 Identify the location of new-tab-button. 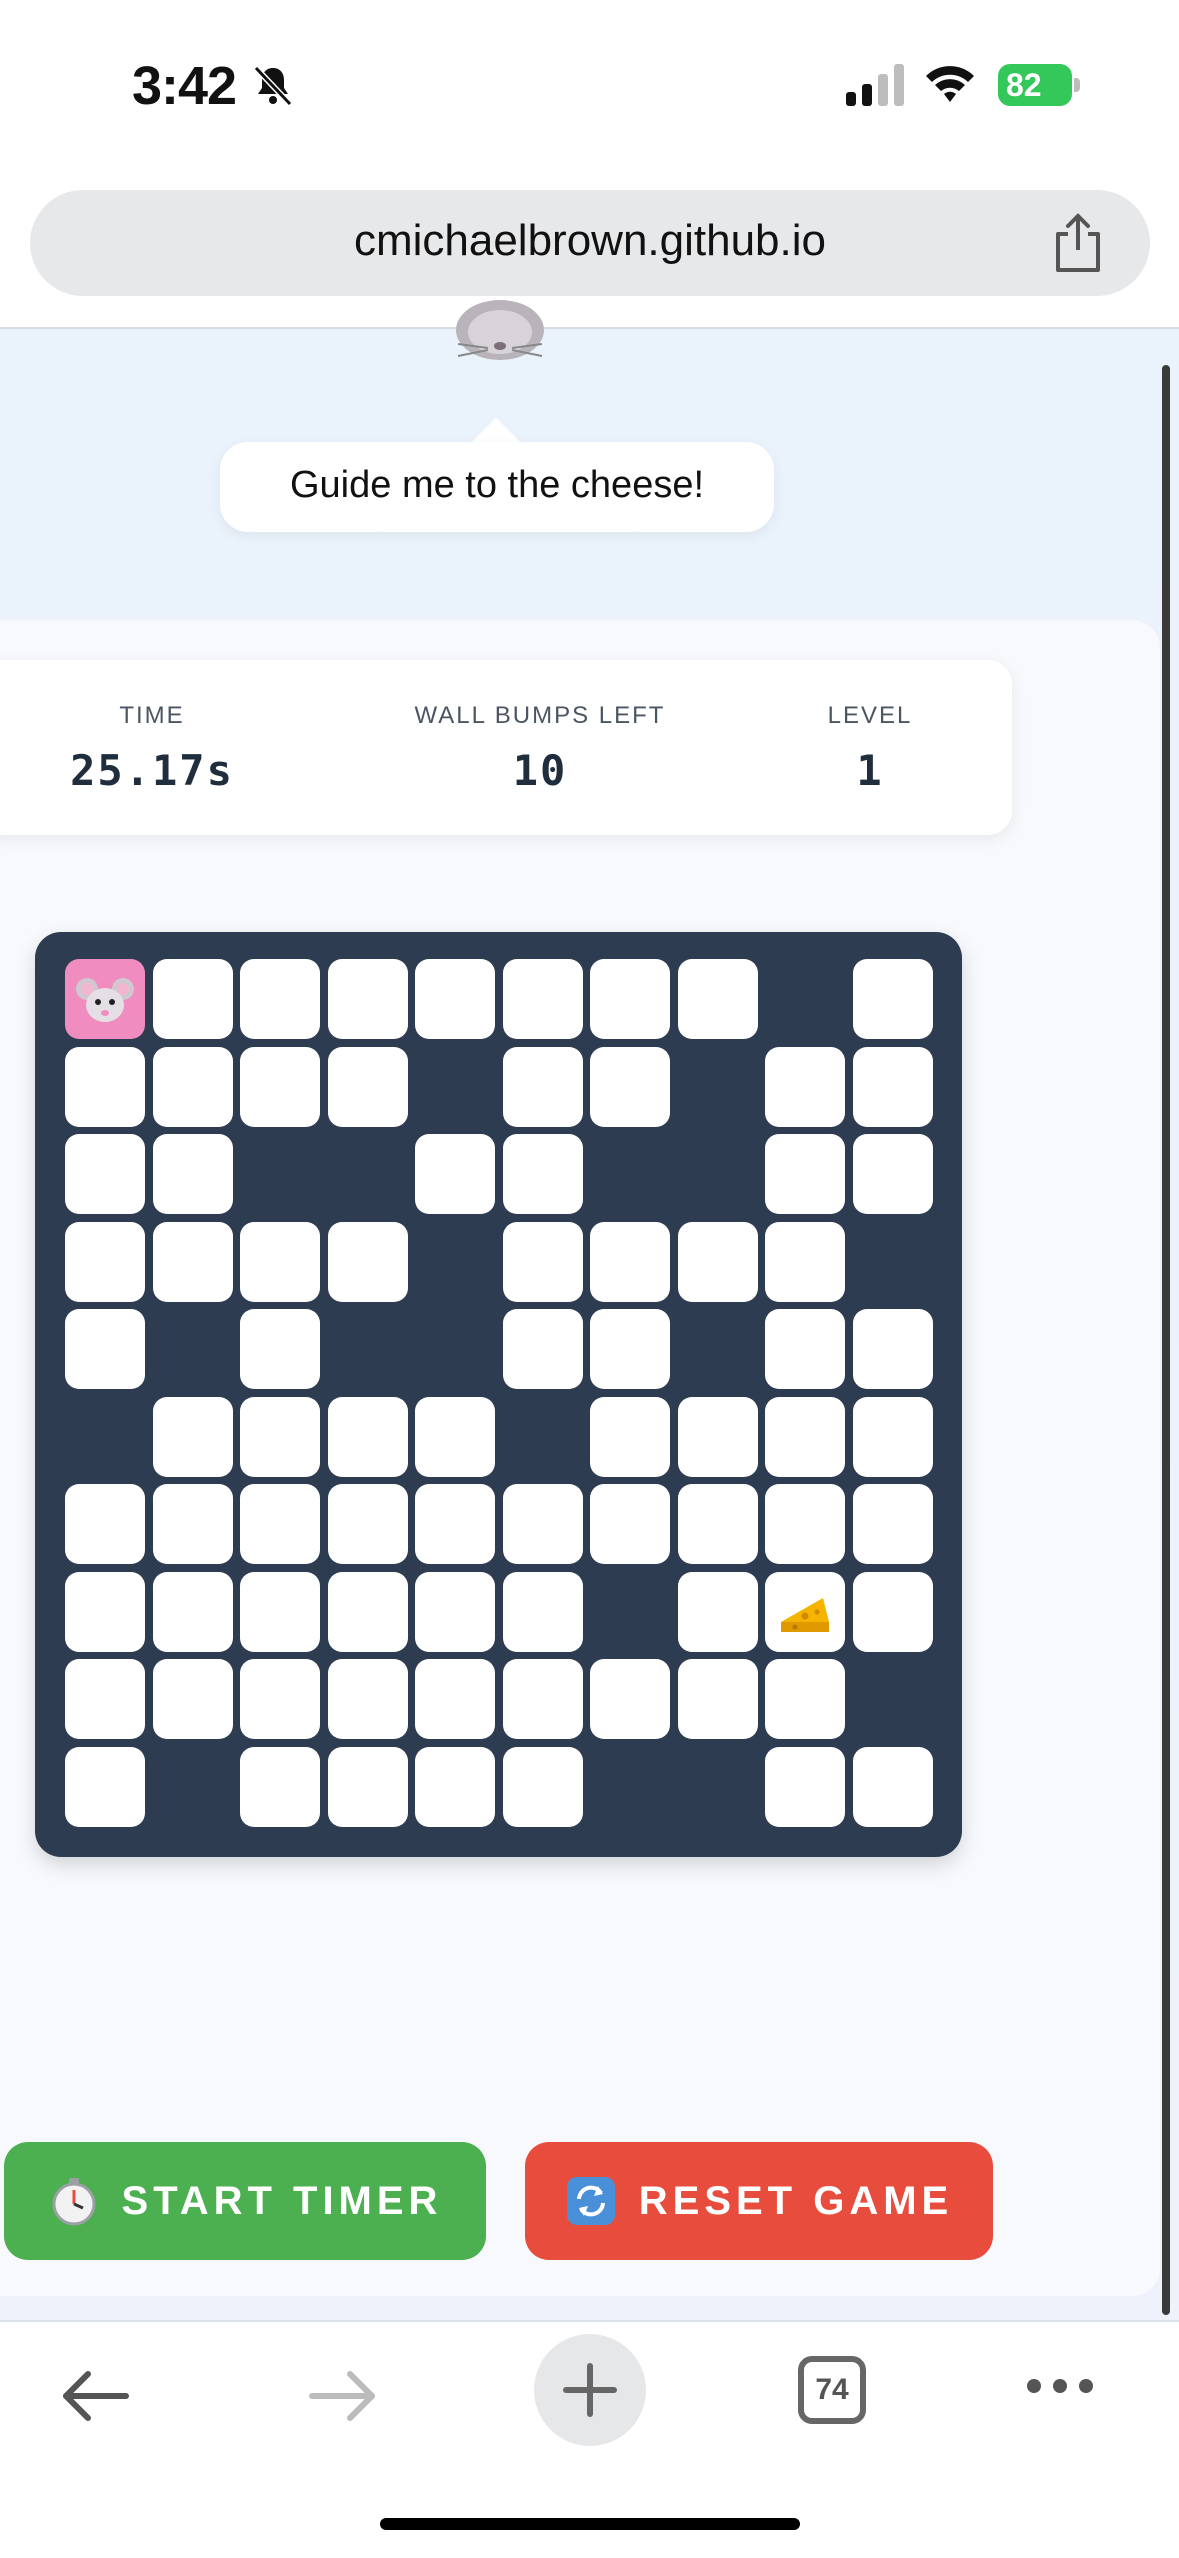
(590, 2390).